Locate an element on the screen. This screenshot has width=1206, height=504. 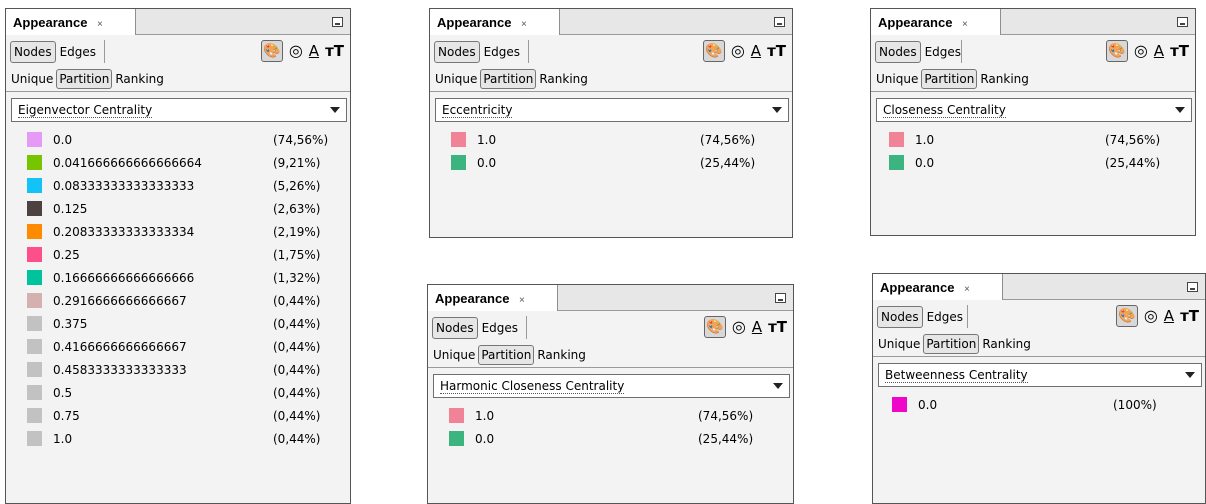
partition-item: 0.08333333333333333 (5,26%) is located at coordinates (178, 187).